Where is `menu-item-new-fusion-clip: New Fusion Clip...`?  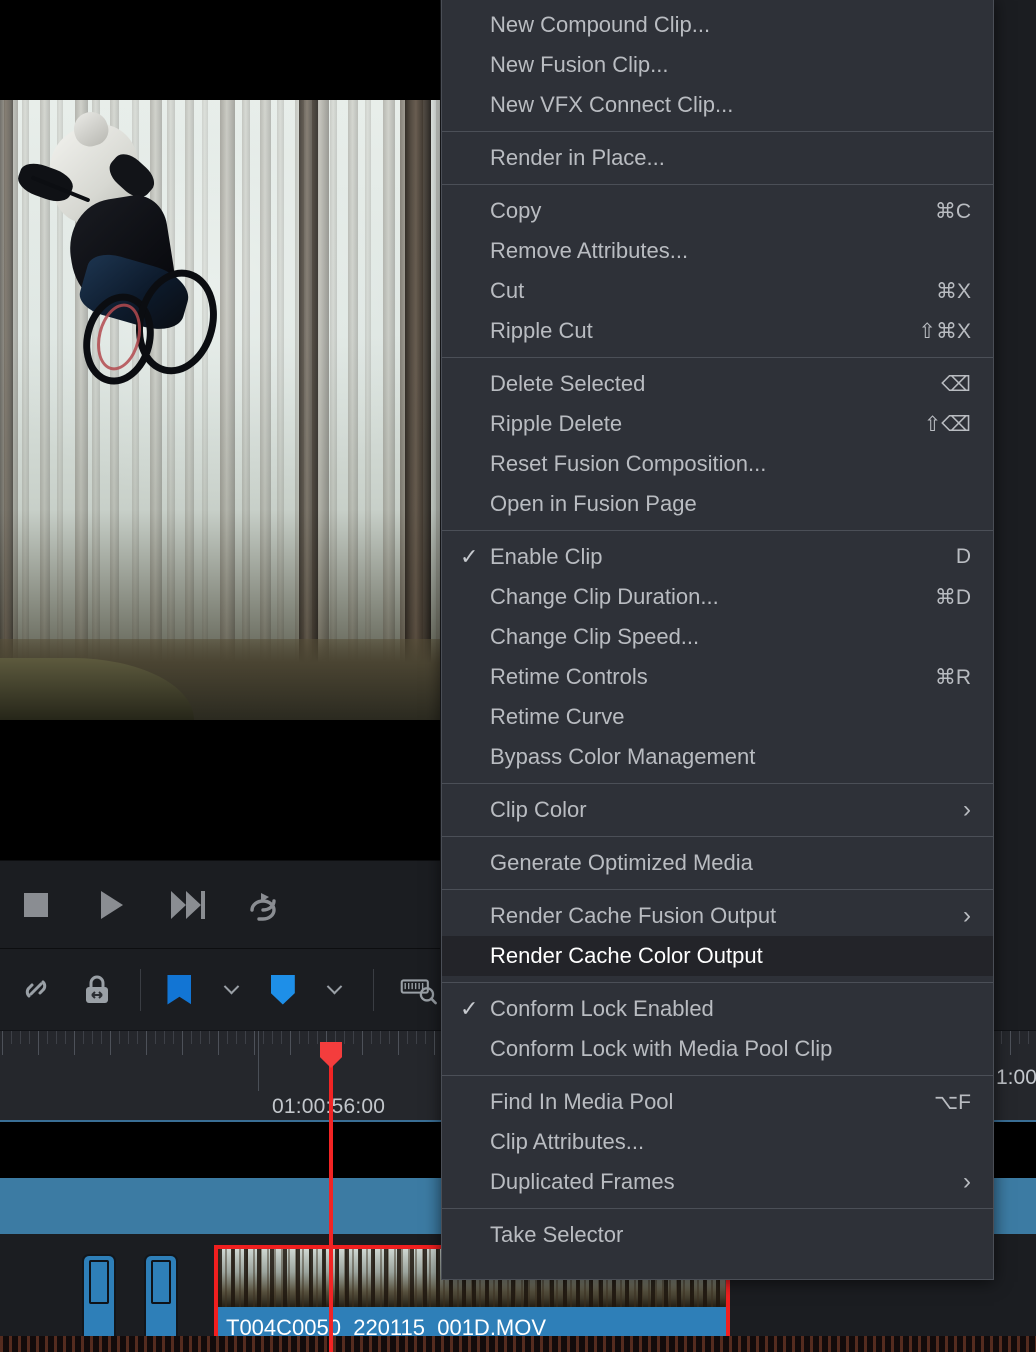 menu-item-new-fusion-clip: New Fusion Clip... is located at coordinates (717, 65).